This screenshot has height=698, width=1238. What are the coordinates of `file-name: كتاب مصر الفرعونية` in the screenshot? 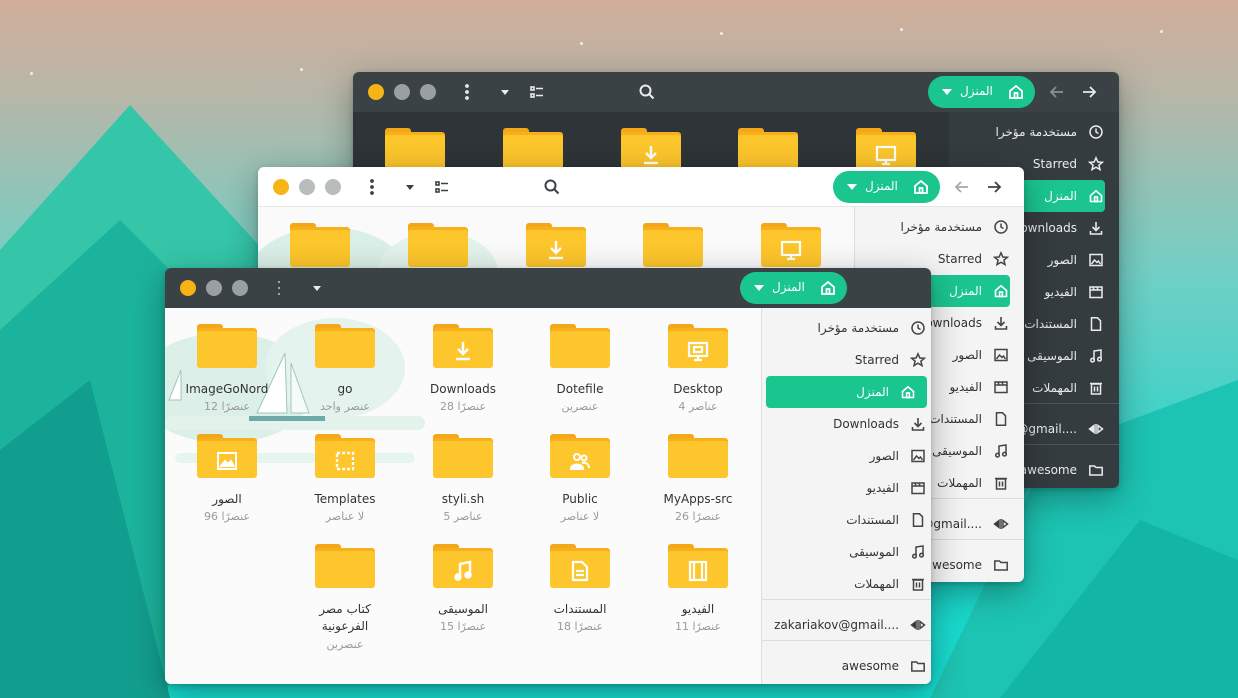 It's located at (345, 618).